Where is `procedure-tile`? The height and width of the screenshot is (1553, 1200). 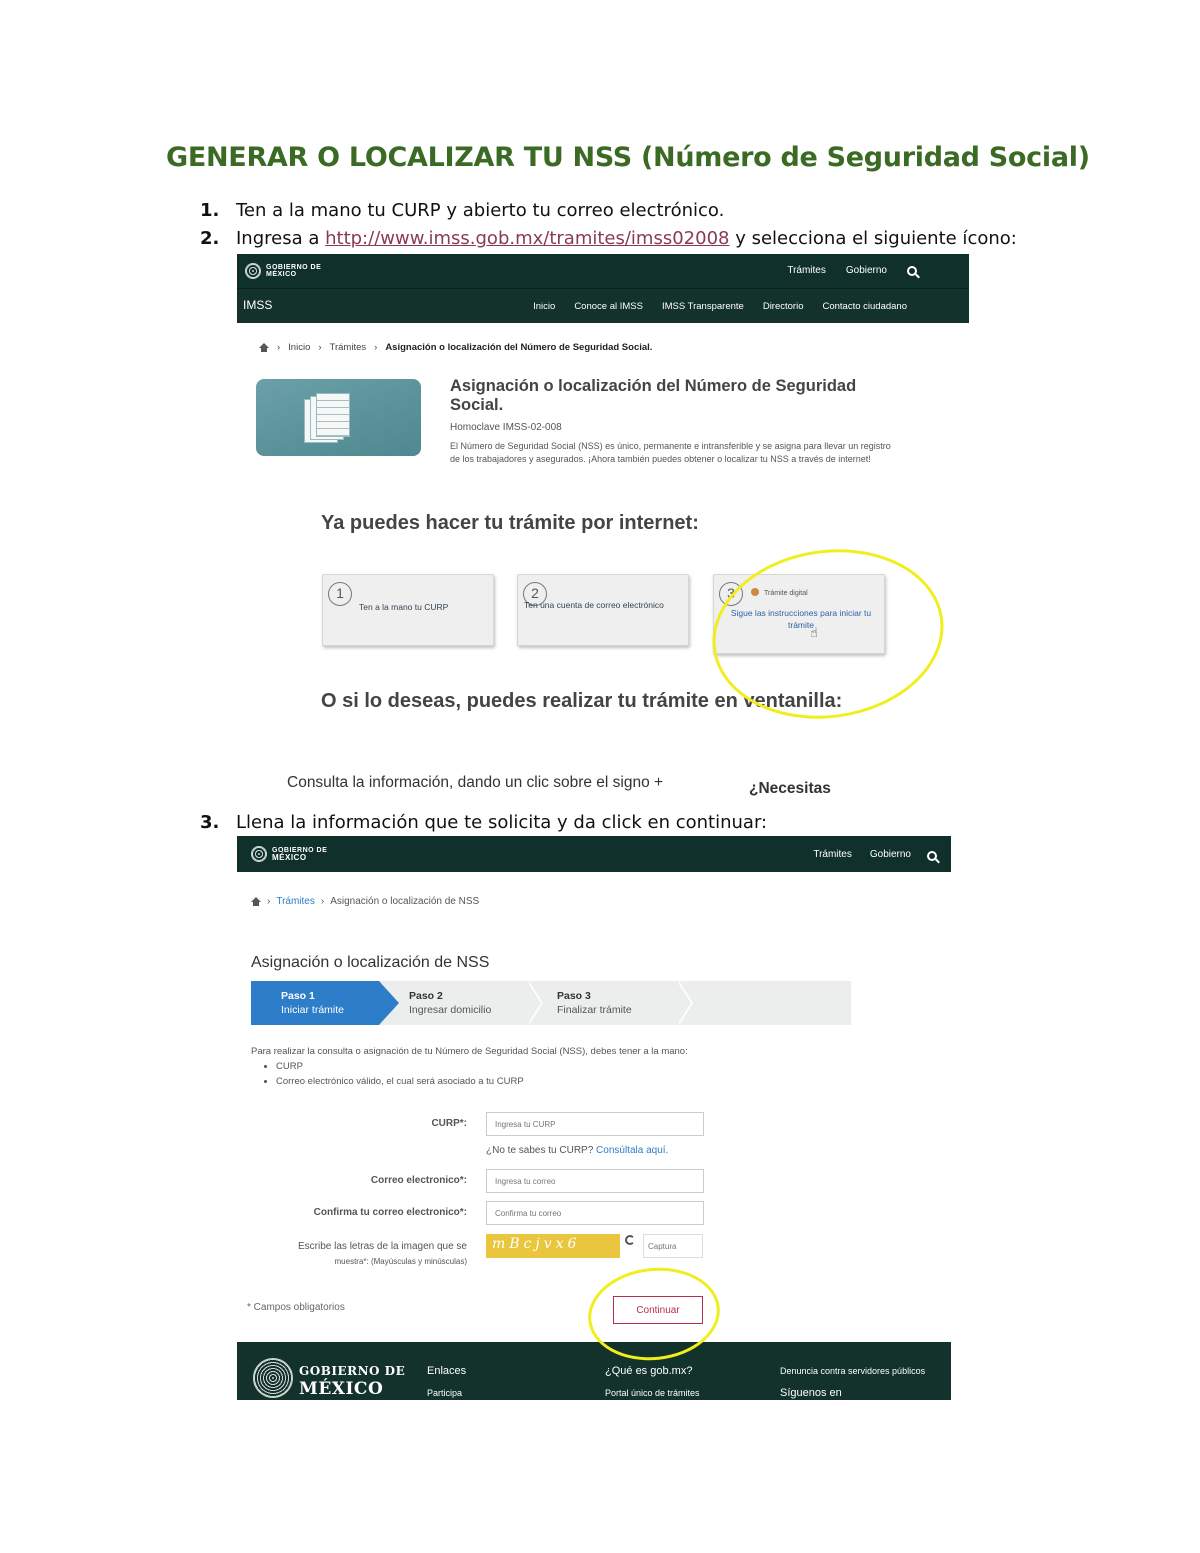 procedure-tile is located at coordinates (338, 417).